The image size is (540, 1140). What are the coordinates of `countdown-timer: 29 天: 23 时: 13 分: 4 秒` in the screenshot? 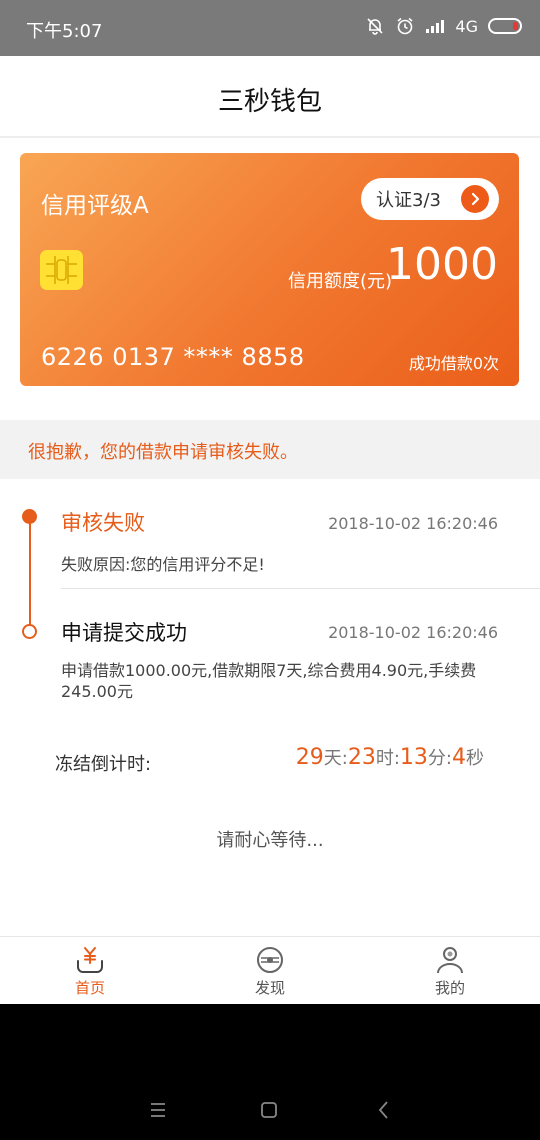 It's located at (390, 757).